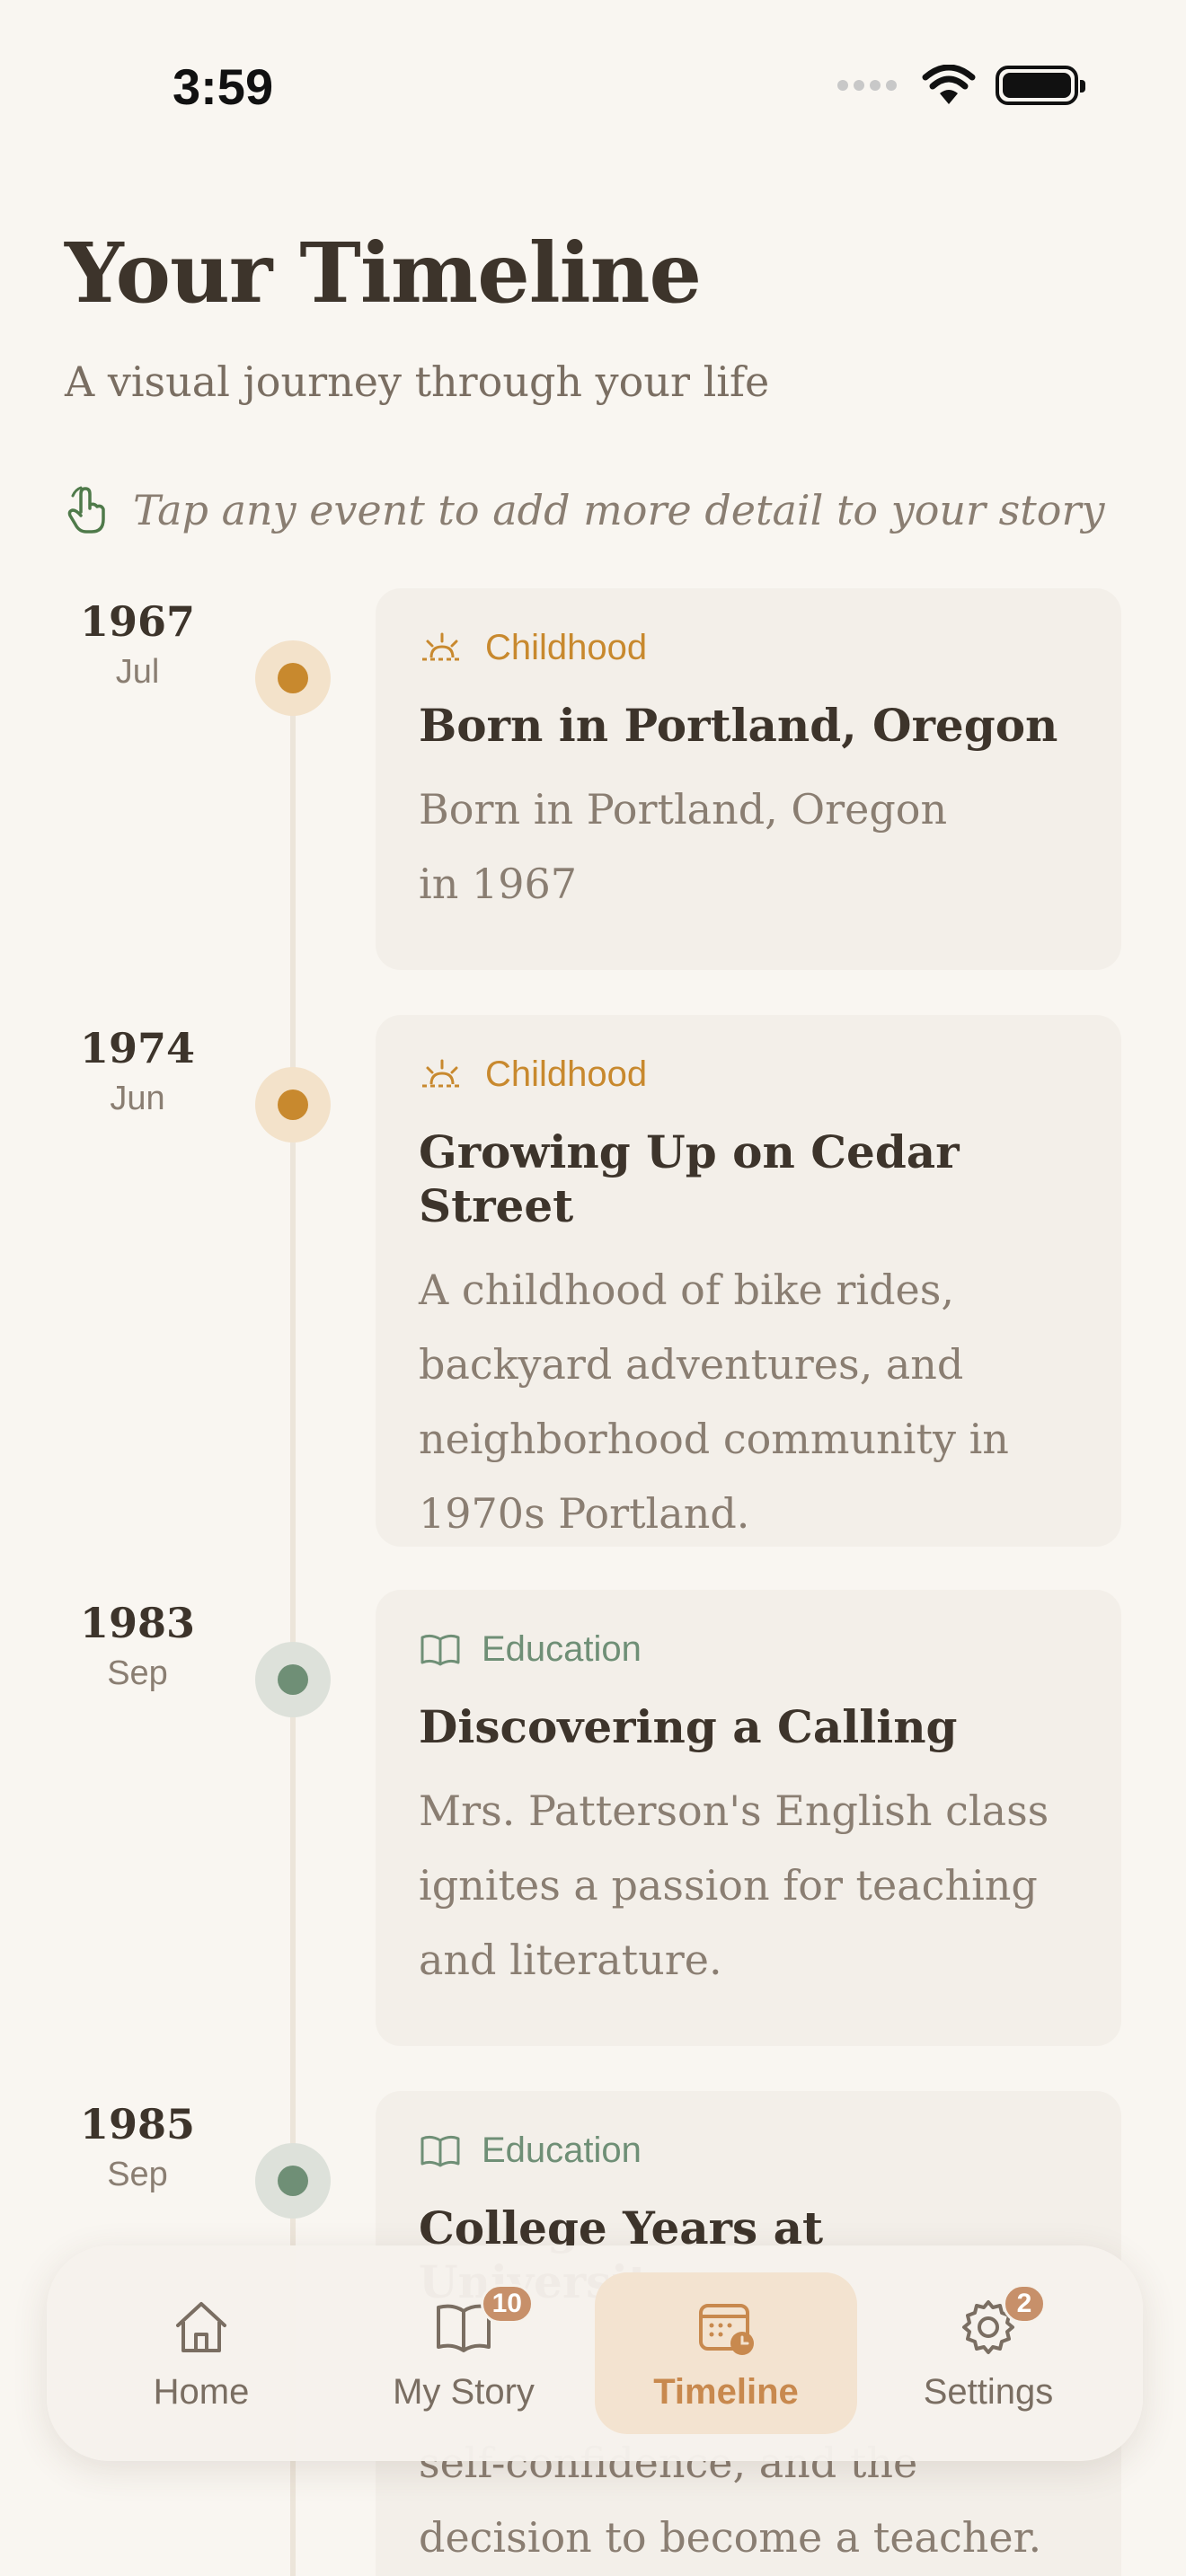 Image resolution: width=1186 pixels, height=2576 pixels. Describe the element at coordinates (201, 2353) in the screenshot. I see `tab-home: Home` at that location.